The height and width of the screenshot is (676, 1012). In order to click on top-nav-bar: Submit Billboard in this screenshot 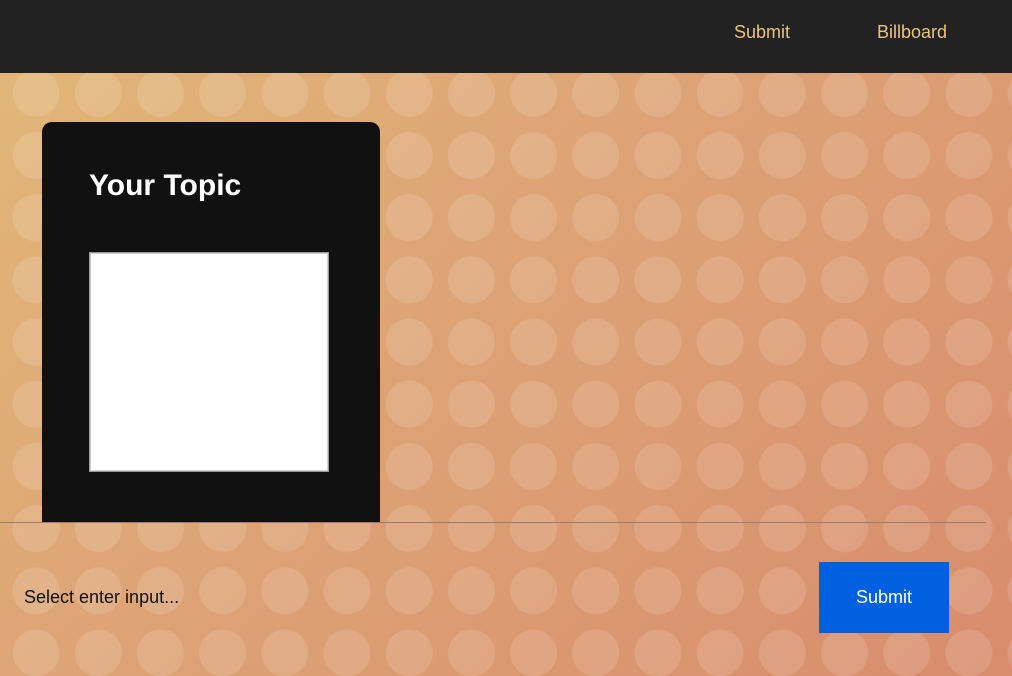, I will do `click(506, 36)`.